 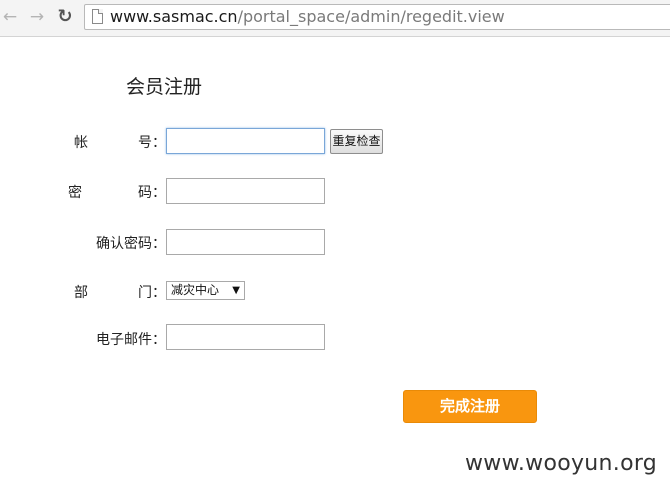 What do you see at coordinates (65, 17) in the screenshot?
I see `reload-icon: ↻` at bounding box center [65, 17].